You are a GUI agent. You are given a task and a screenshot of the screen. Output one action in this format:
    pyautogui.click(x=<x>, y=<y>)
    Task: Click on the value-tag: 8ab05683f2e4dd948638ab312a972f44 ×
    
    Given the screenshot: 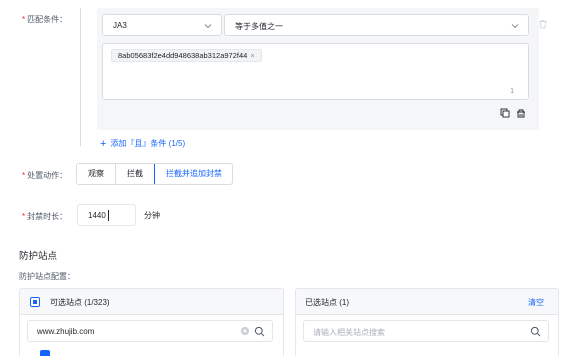 What is the action you would take?
    pyautogui.click(x=186, y=55)
    